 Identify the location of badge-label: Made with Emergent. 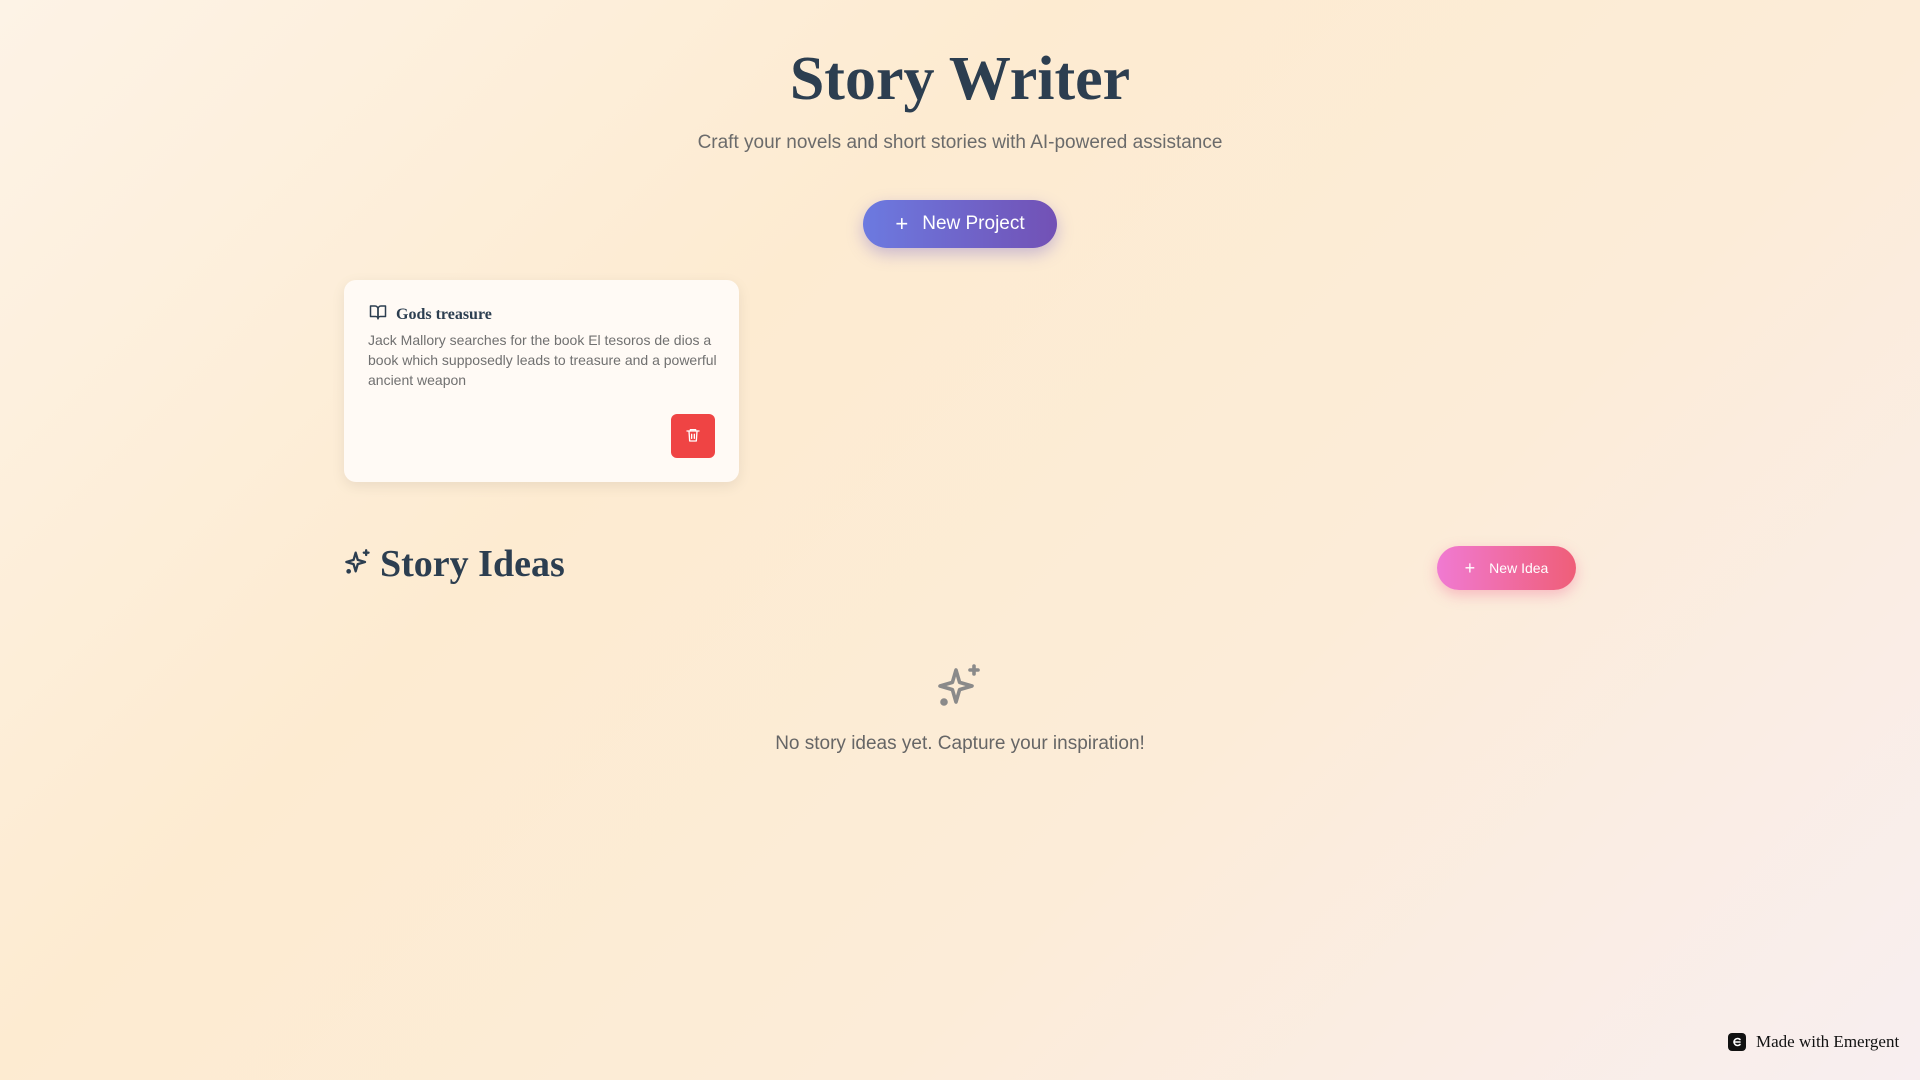
(1828, 1041).